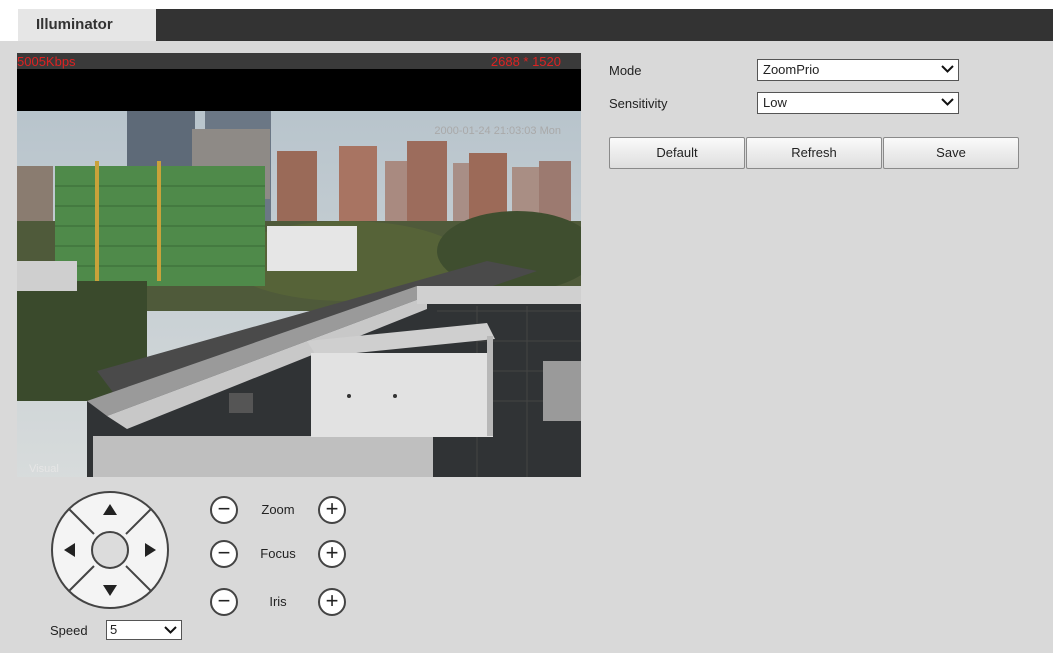 Image resolution: width=1053 pixels, height=653 pixels. What do you see at coordinates (278, 509) in the screenshot?
I see `zoom-label: Zoom` at bounding box center [278, 509].